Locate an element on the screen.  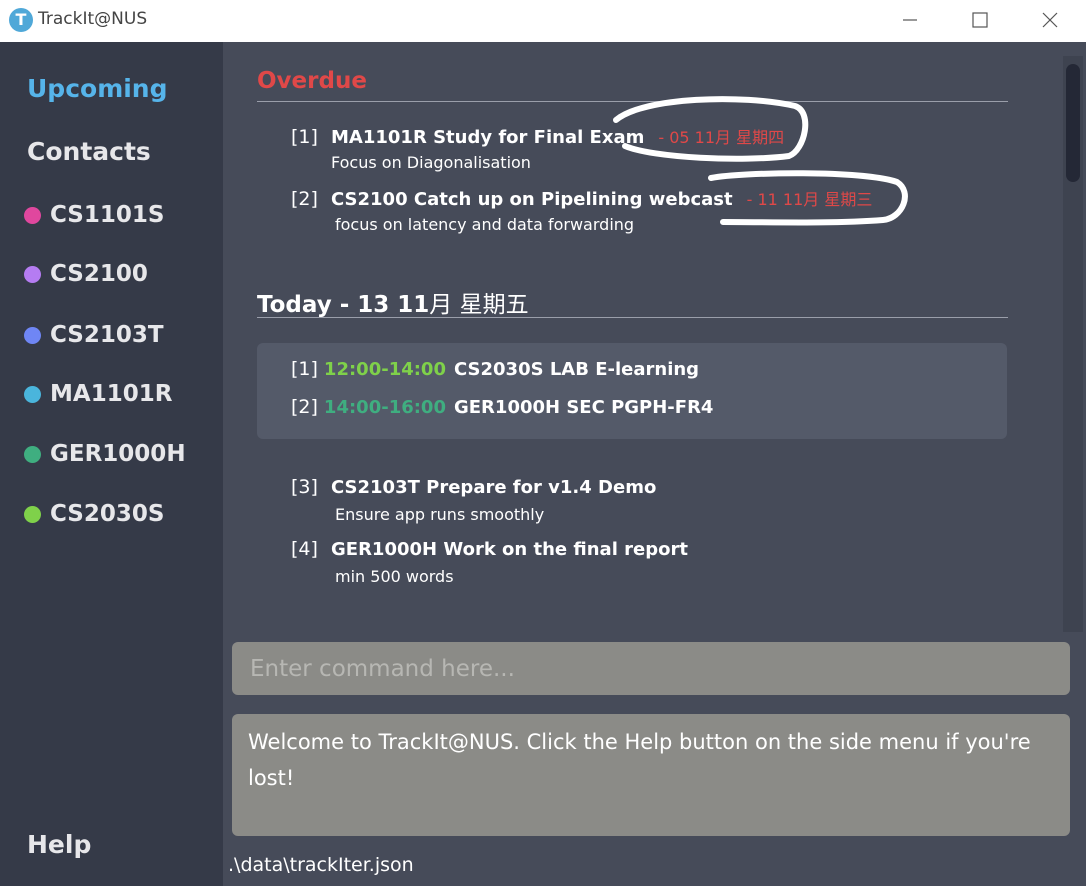
task-description: Focus on Diagonalisation is located at coordinates (431, 162).